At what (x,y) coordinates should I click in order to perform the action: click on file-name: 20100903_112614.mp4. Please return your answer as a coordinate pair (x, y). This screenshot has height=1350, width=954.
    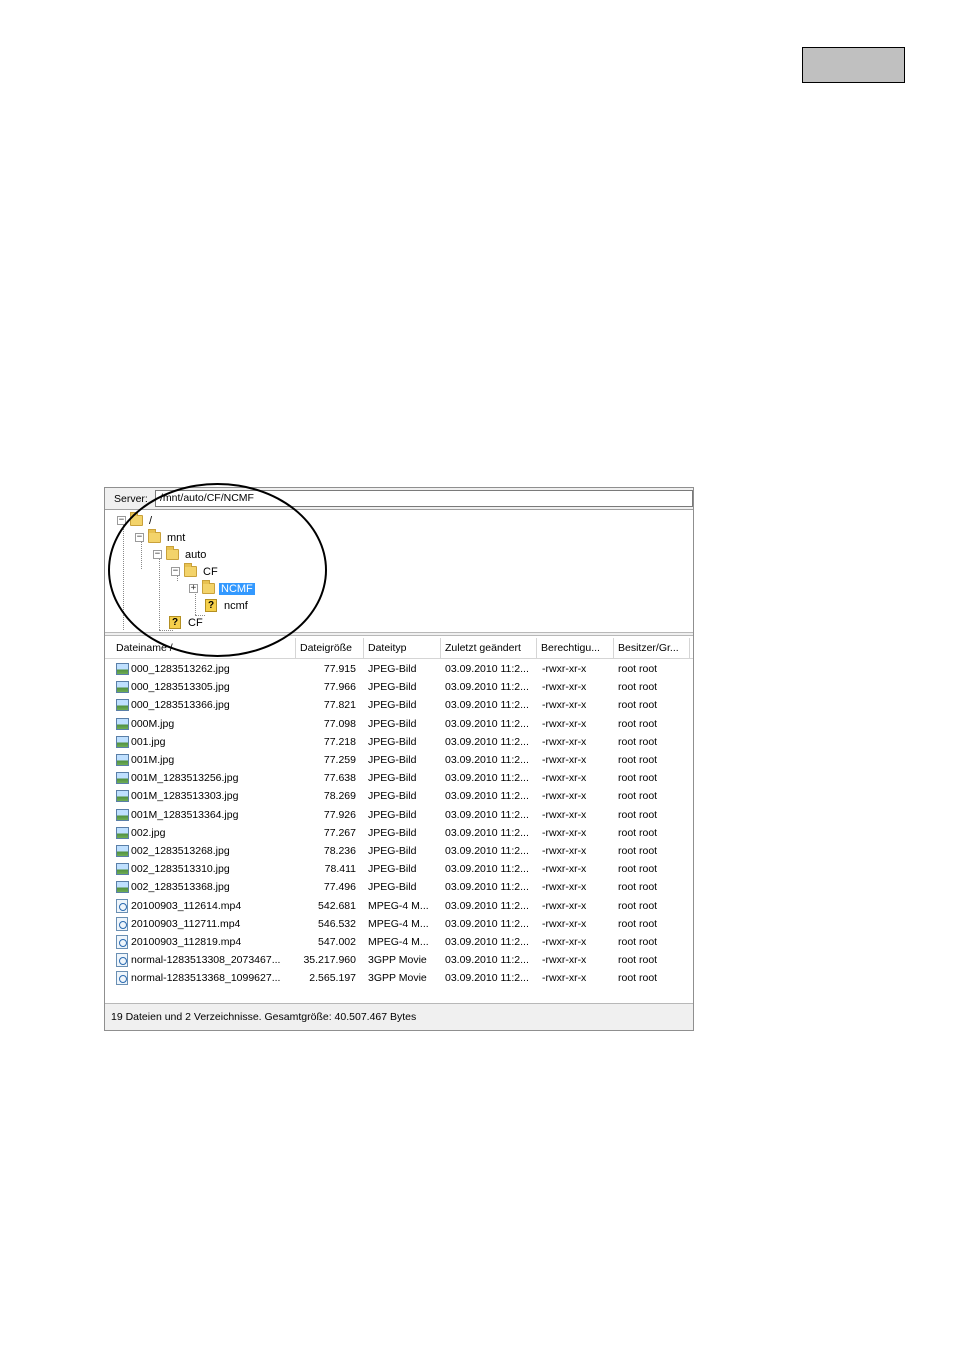
    Looking at the image, I should click on (186, 905).